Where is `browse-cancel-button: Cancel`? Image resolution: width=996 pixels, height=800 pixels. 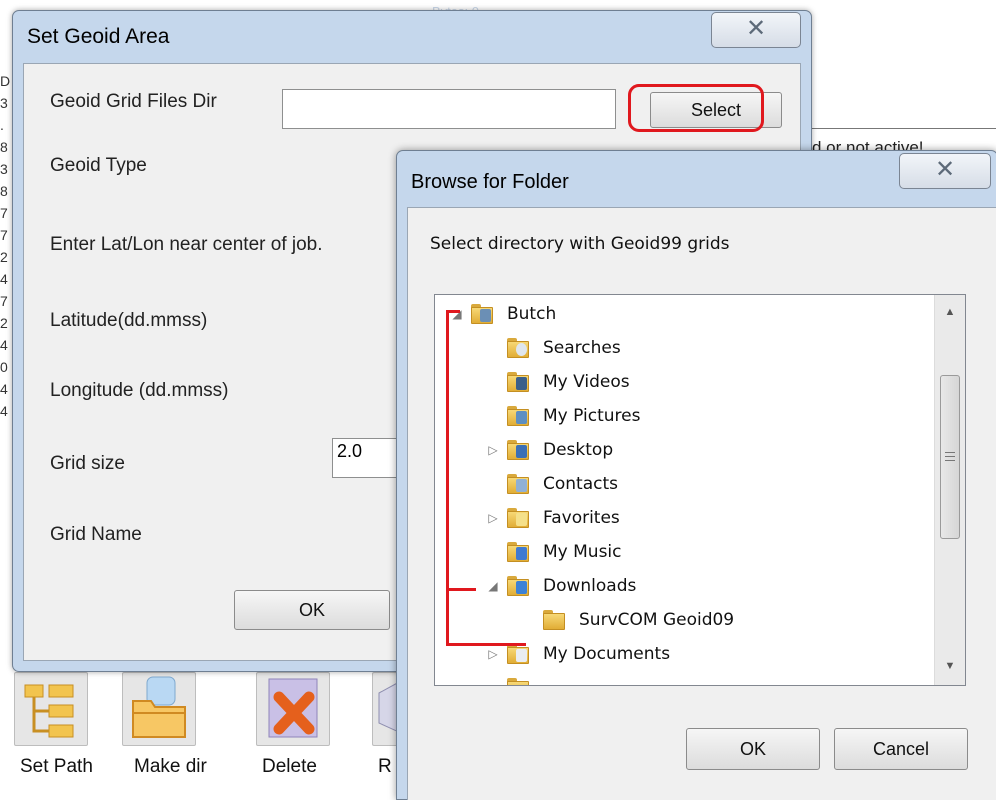
browse-cancel-button: Cancel is located at coordinates (901, 749).